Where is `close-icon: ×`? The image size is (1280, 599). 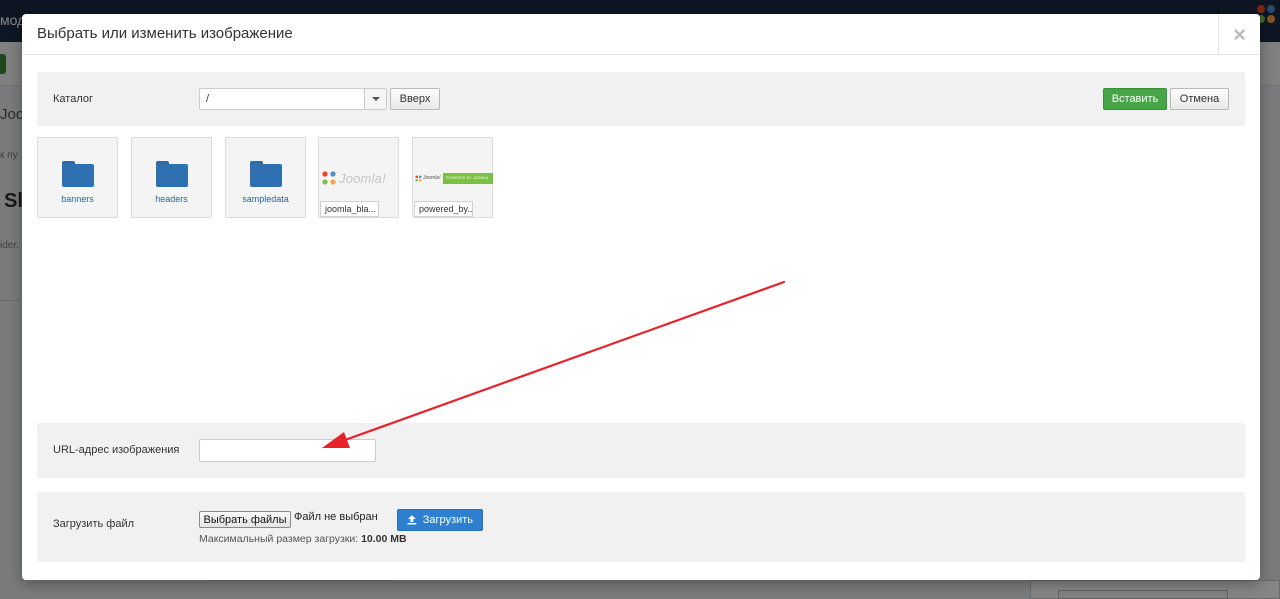 close-icon: × is located at coordinates (1239, 34).